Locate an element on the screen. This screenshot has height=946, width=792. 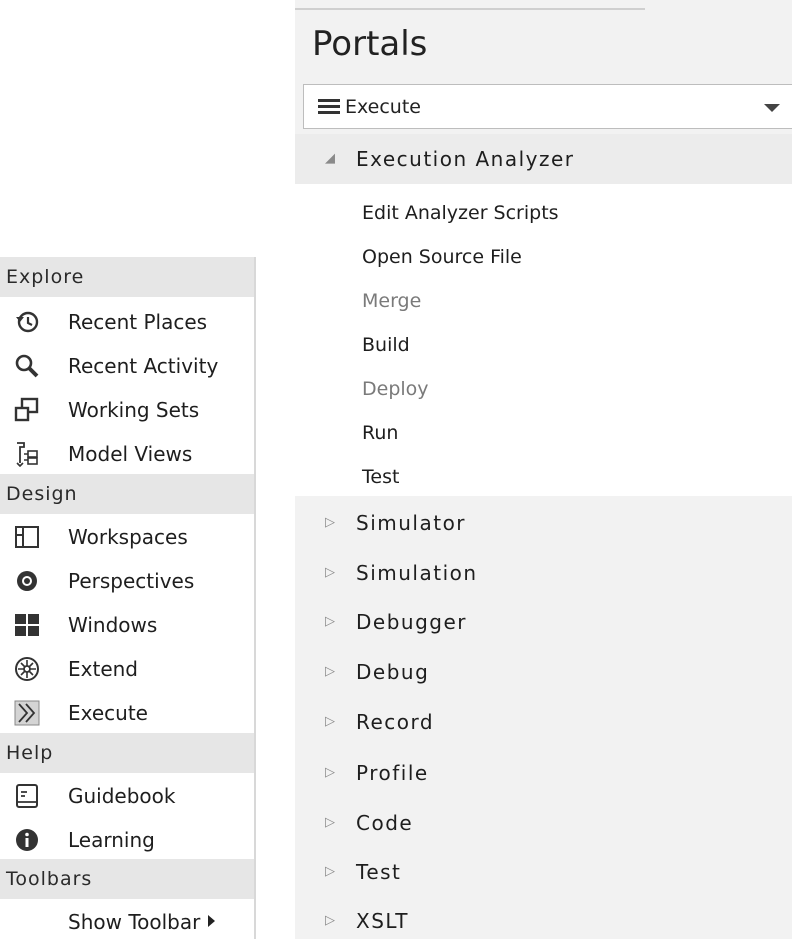
group-simulation: ▷ Simulation is located at coordinates (543, 573).